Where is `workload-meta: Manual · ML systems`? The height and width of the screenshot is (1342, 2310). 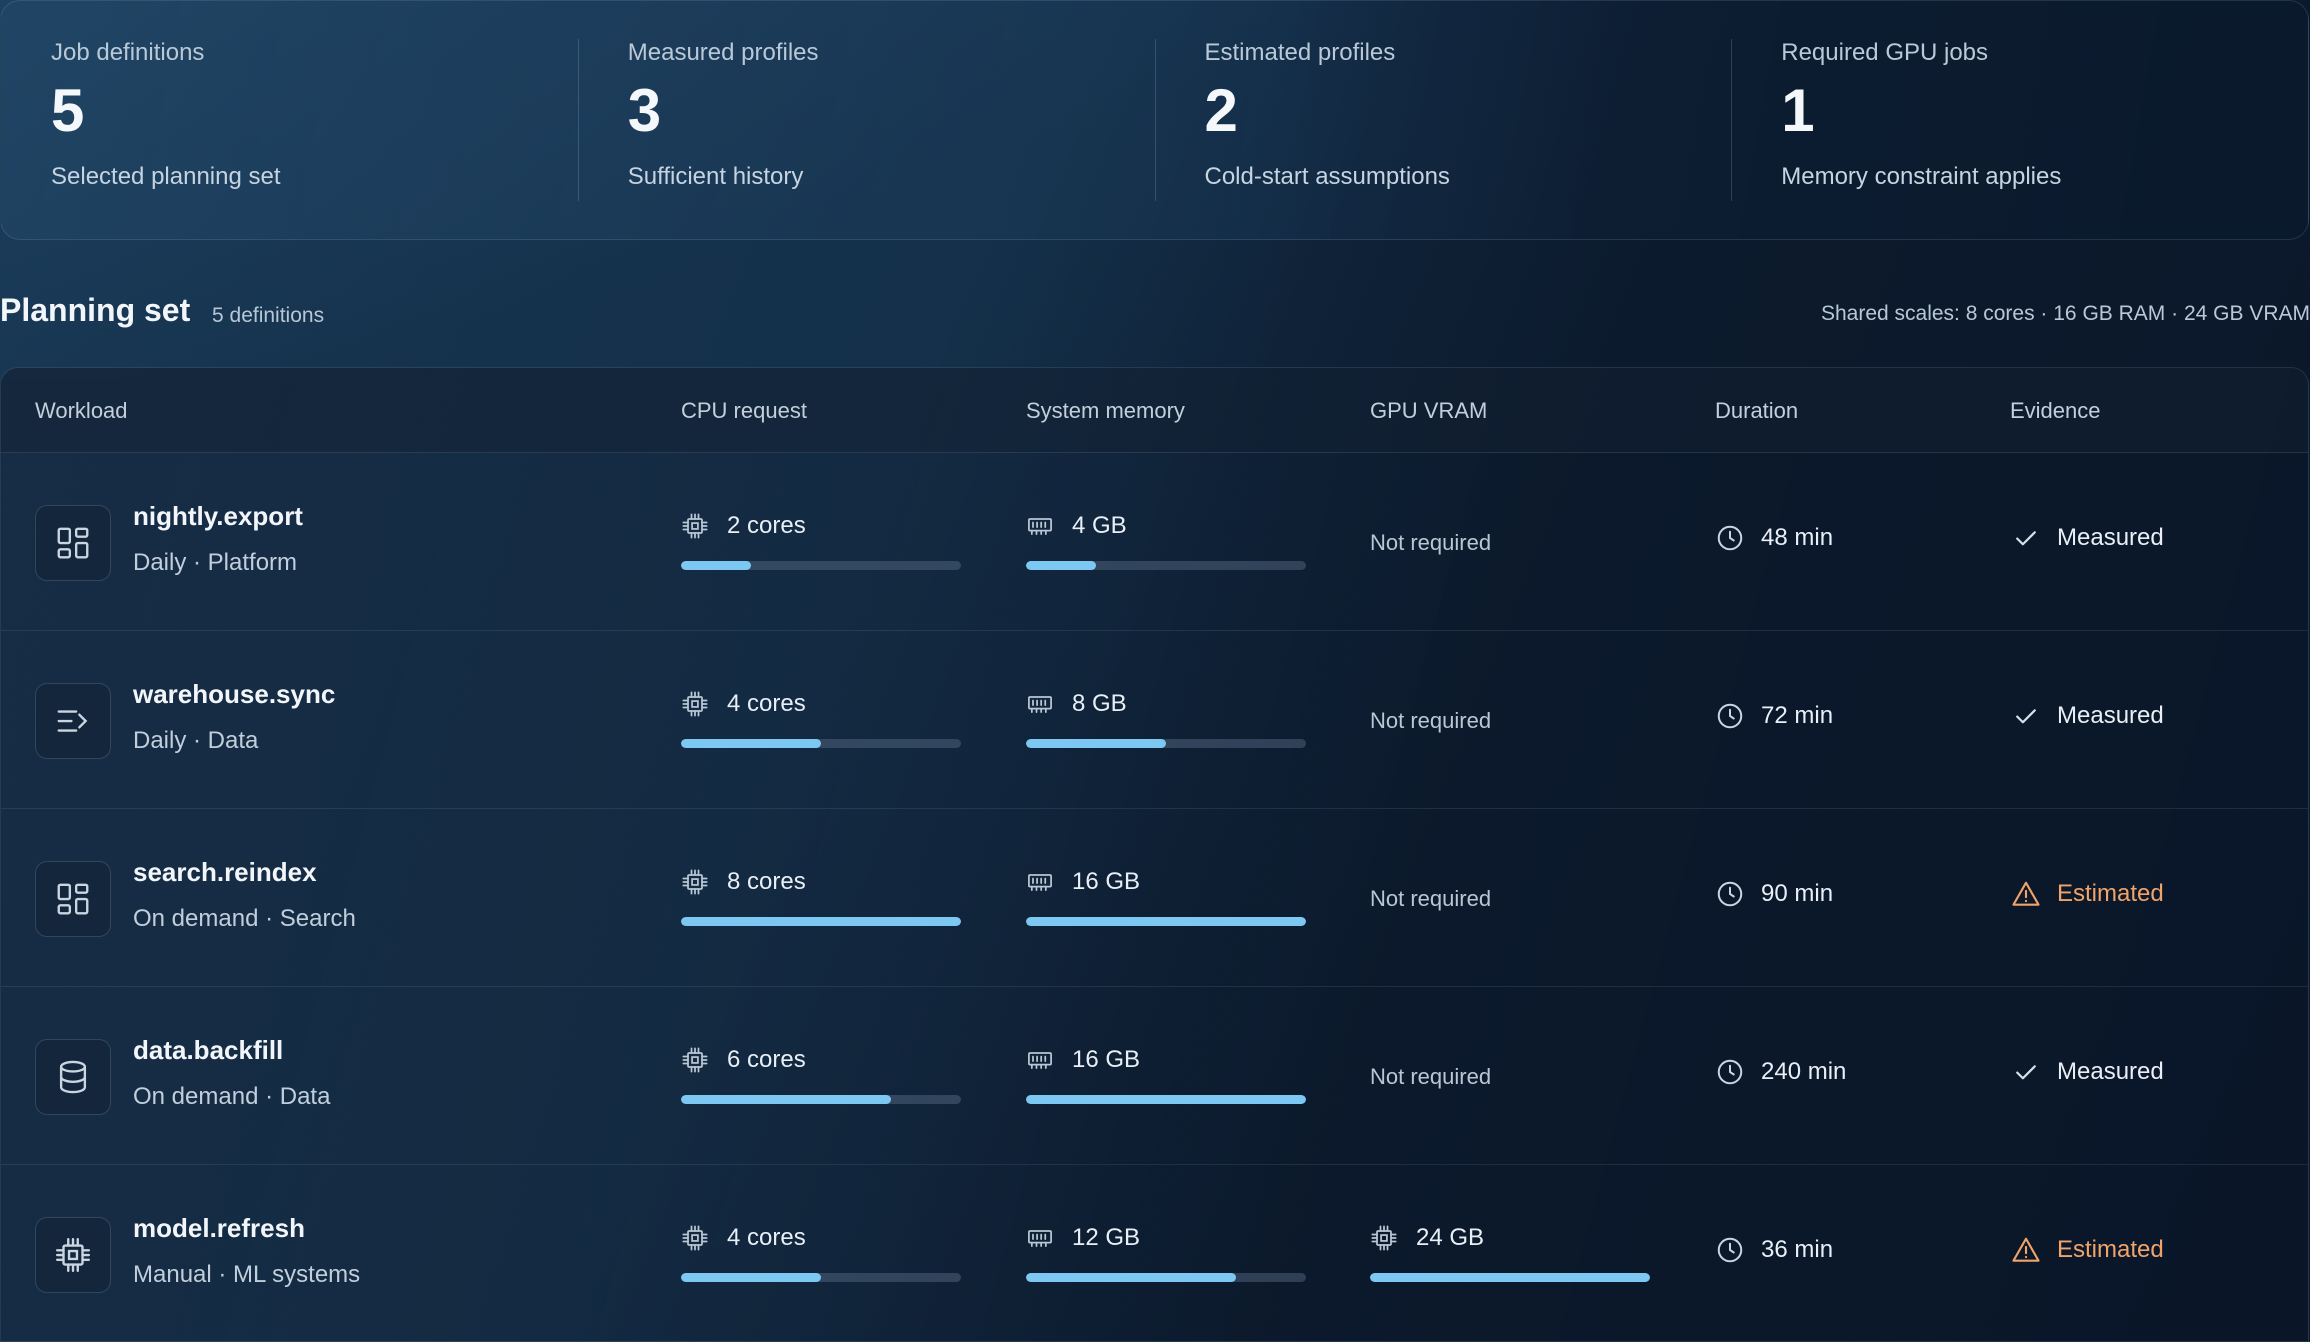
workload-meta: Manual · ML systems is located at coordinates (247, 1274).